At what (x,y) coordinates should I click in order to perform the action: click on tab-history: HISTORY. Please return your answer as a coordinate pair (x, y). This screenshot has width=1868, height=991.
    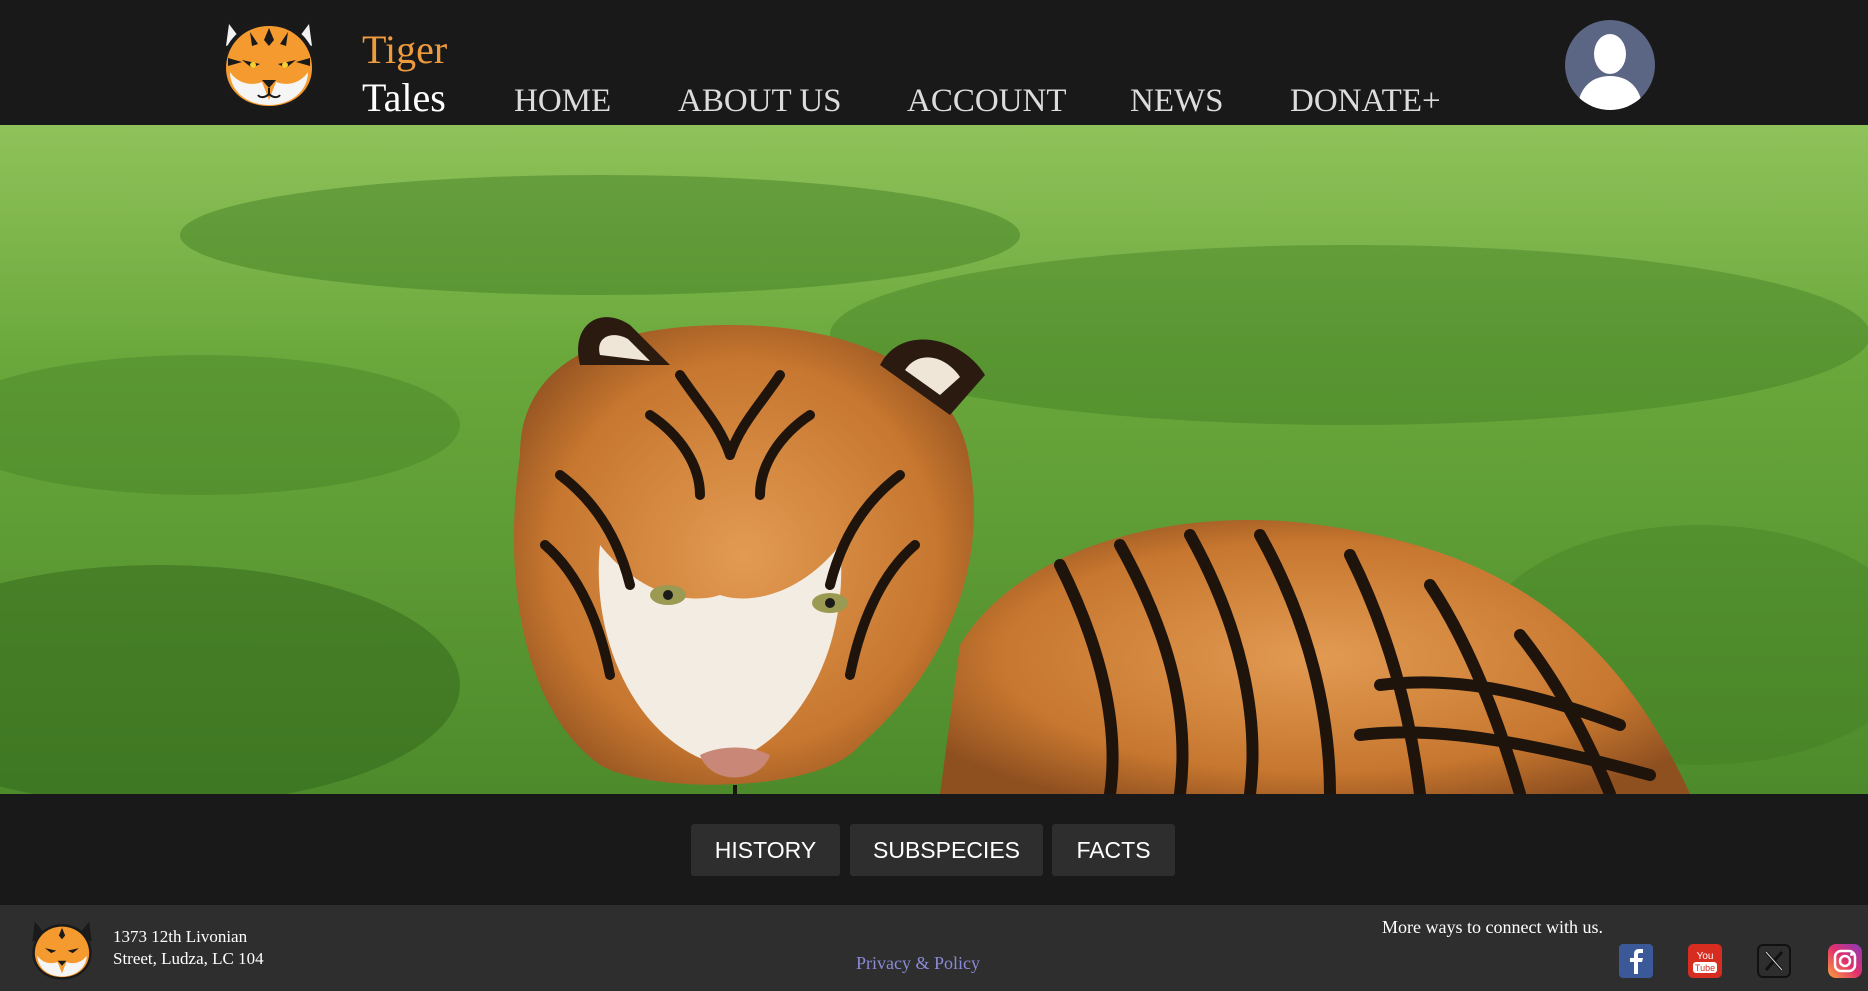
    Looking at the image, I should click on (765, 850).